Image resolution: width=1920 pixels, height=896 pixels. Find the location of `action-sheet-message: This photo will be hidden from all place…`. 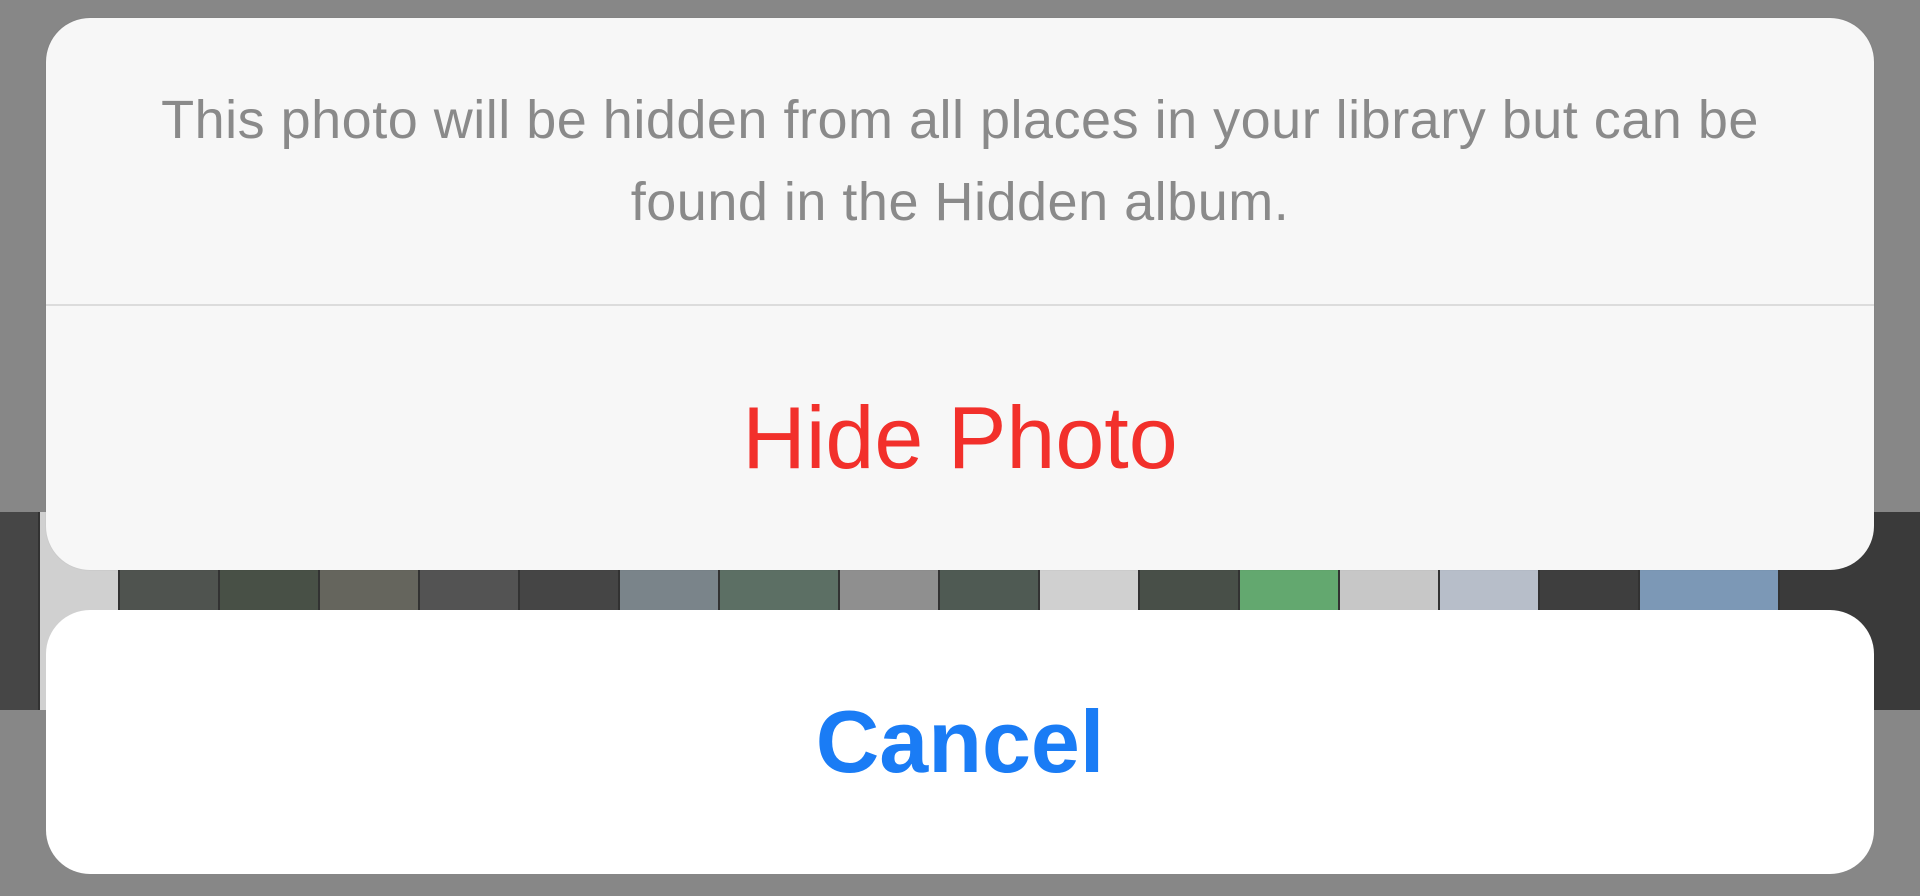

action-sheet-message: This photo will be hidden from all place… is located at coordinates (960, 161).